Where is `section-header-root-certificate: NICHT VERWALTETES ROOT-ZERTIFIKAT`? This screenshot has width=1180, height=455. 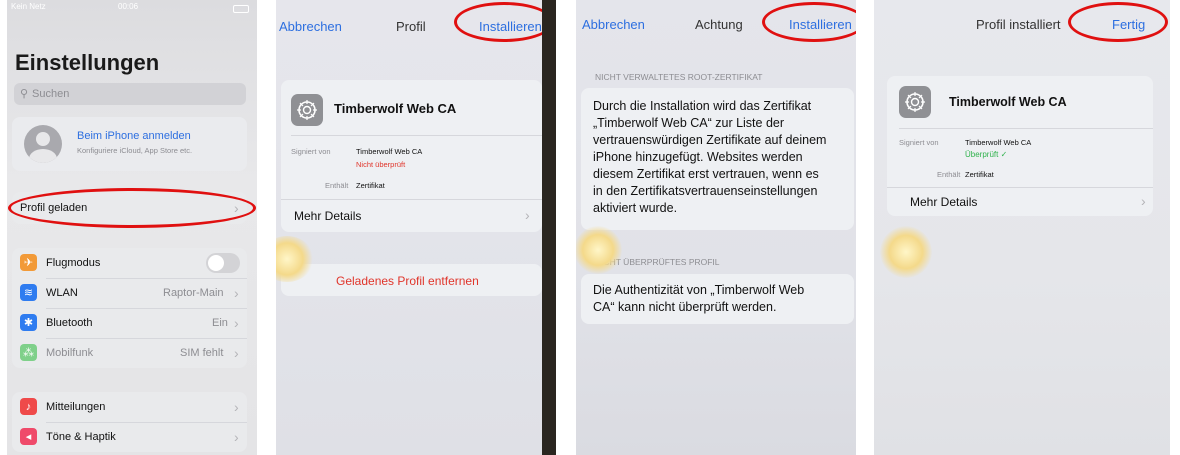 section-header-root-certificate: NICHT VERWALTETES ROOT-ZERTIFIKAT is located at coordinates (679, 77).